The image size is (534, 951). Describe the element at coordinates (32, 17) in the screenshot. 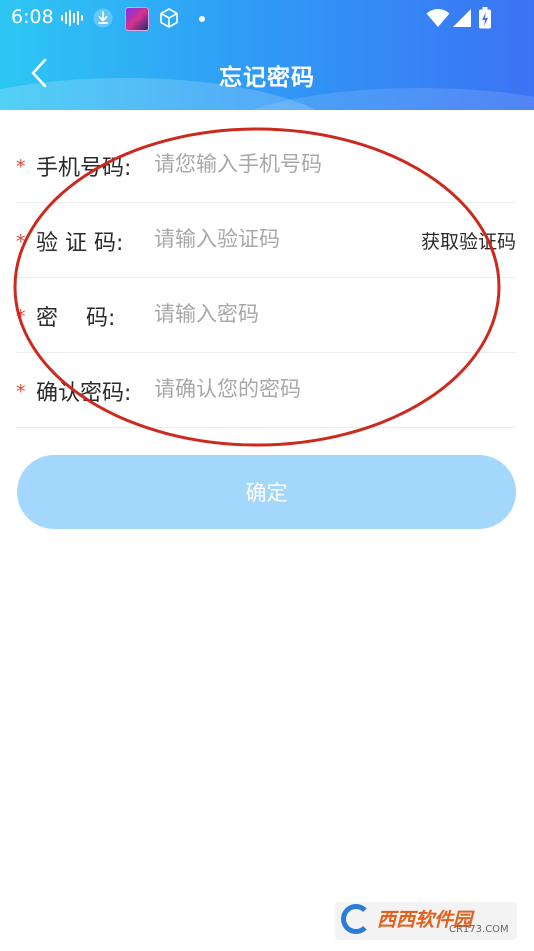

I see `status-time: 6:08` at that location.